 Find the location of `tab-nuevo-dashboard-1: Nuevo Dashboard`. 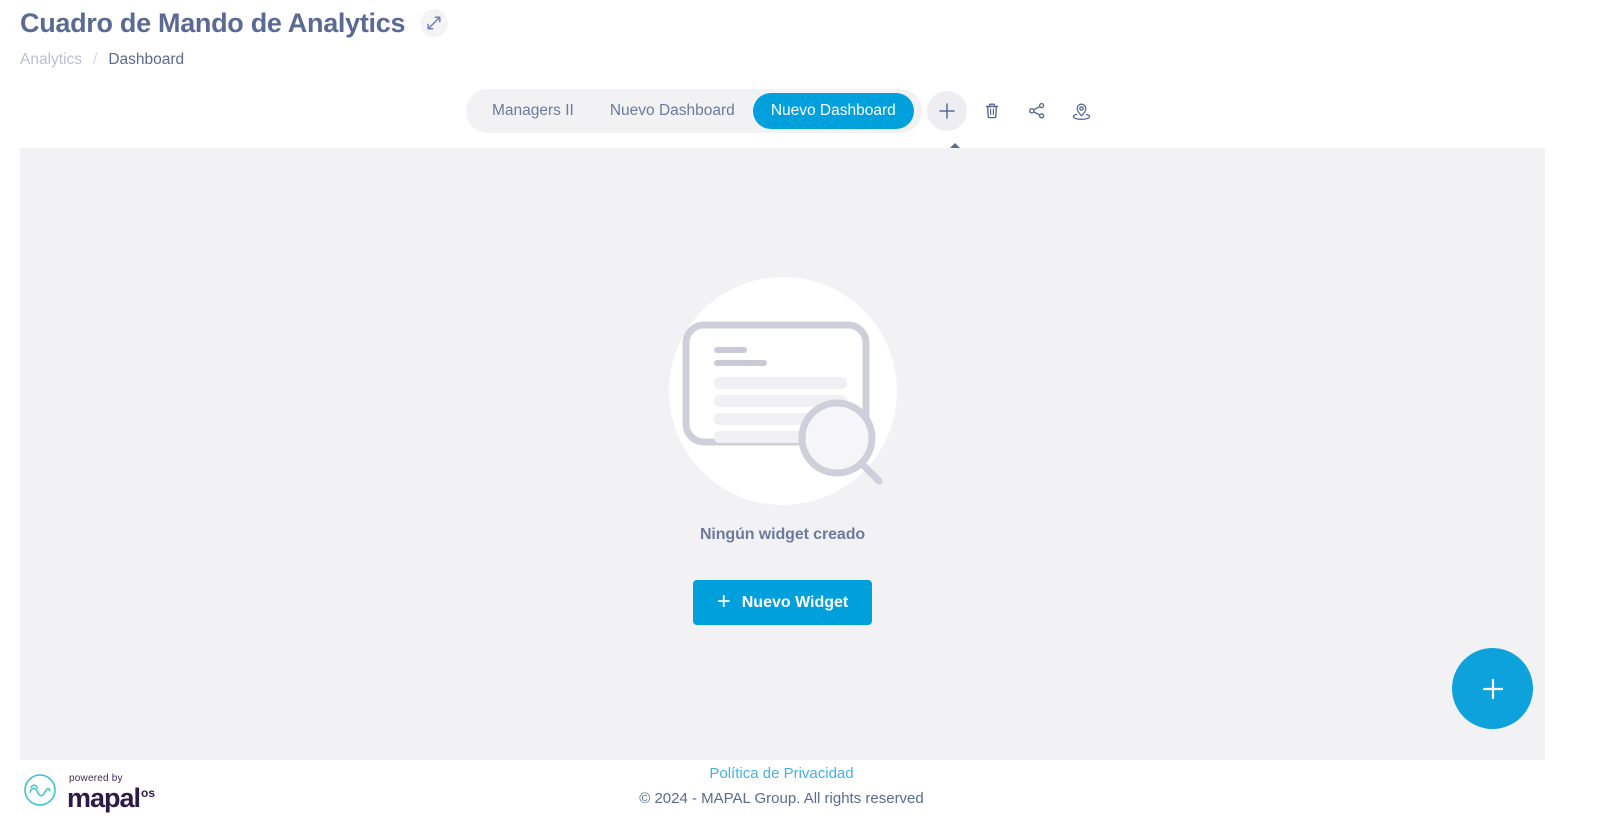

tab-nuevo-dashboard-1: Nuevo Dashboard is located at coordinates (672, 111).